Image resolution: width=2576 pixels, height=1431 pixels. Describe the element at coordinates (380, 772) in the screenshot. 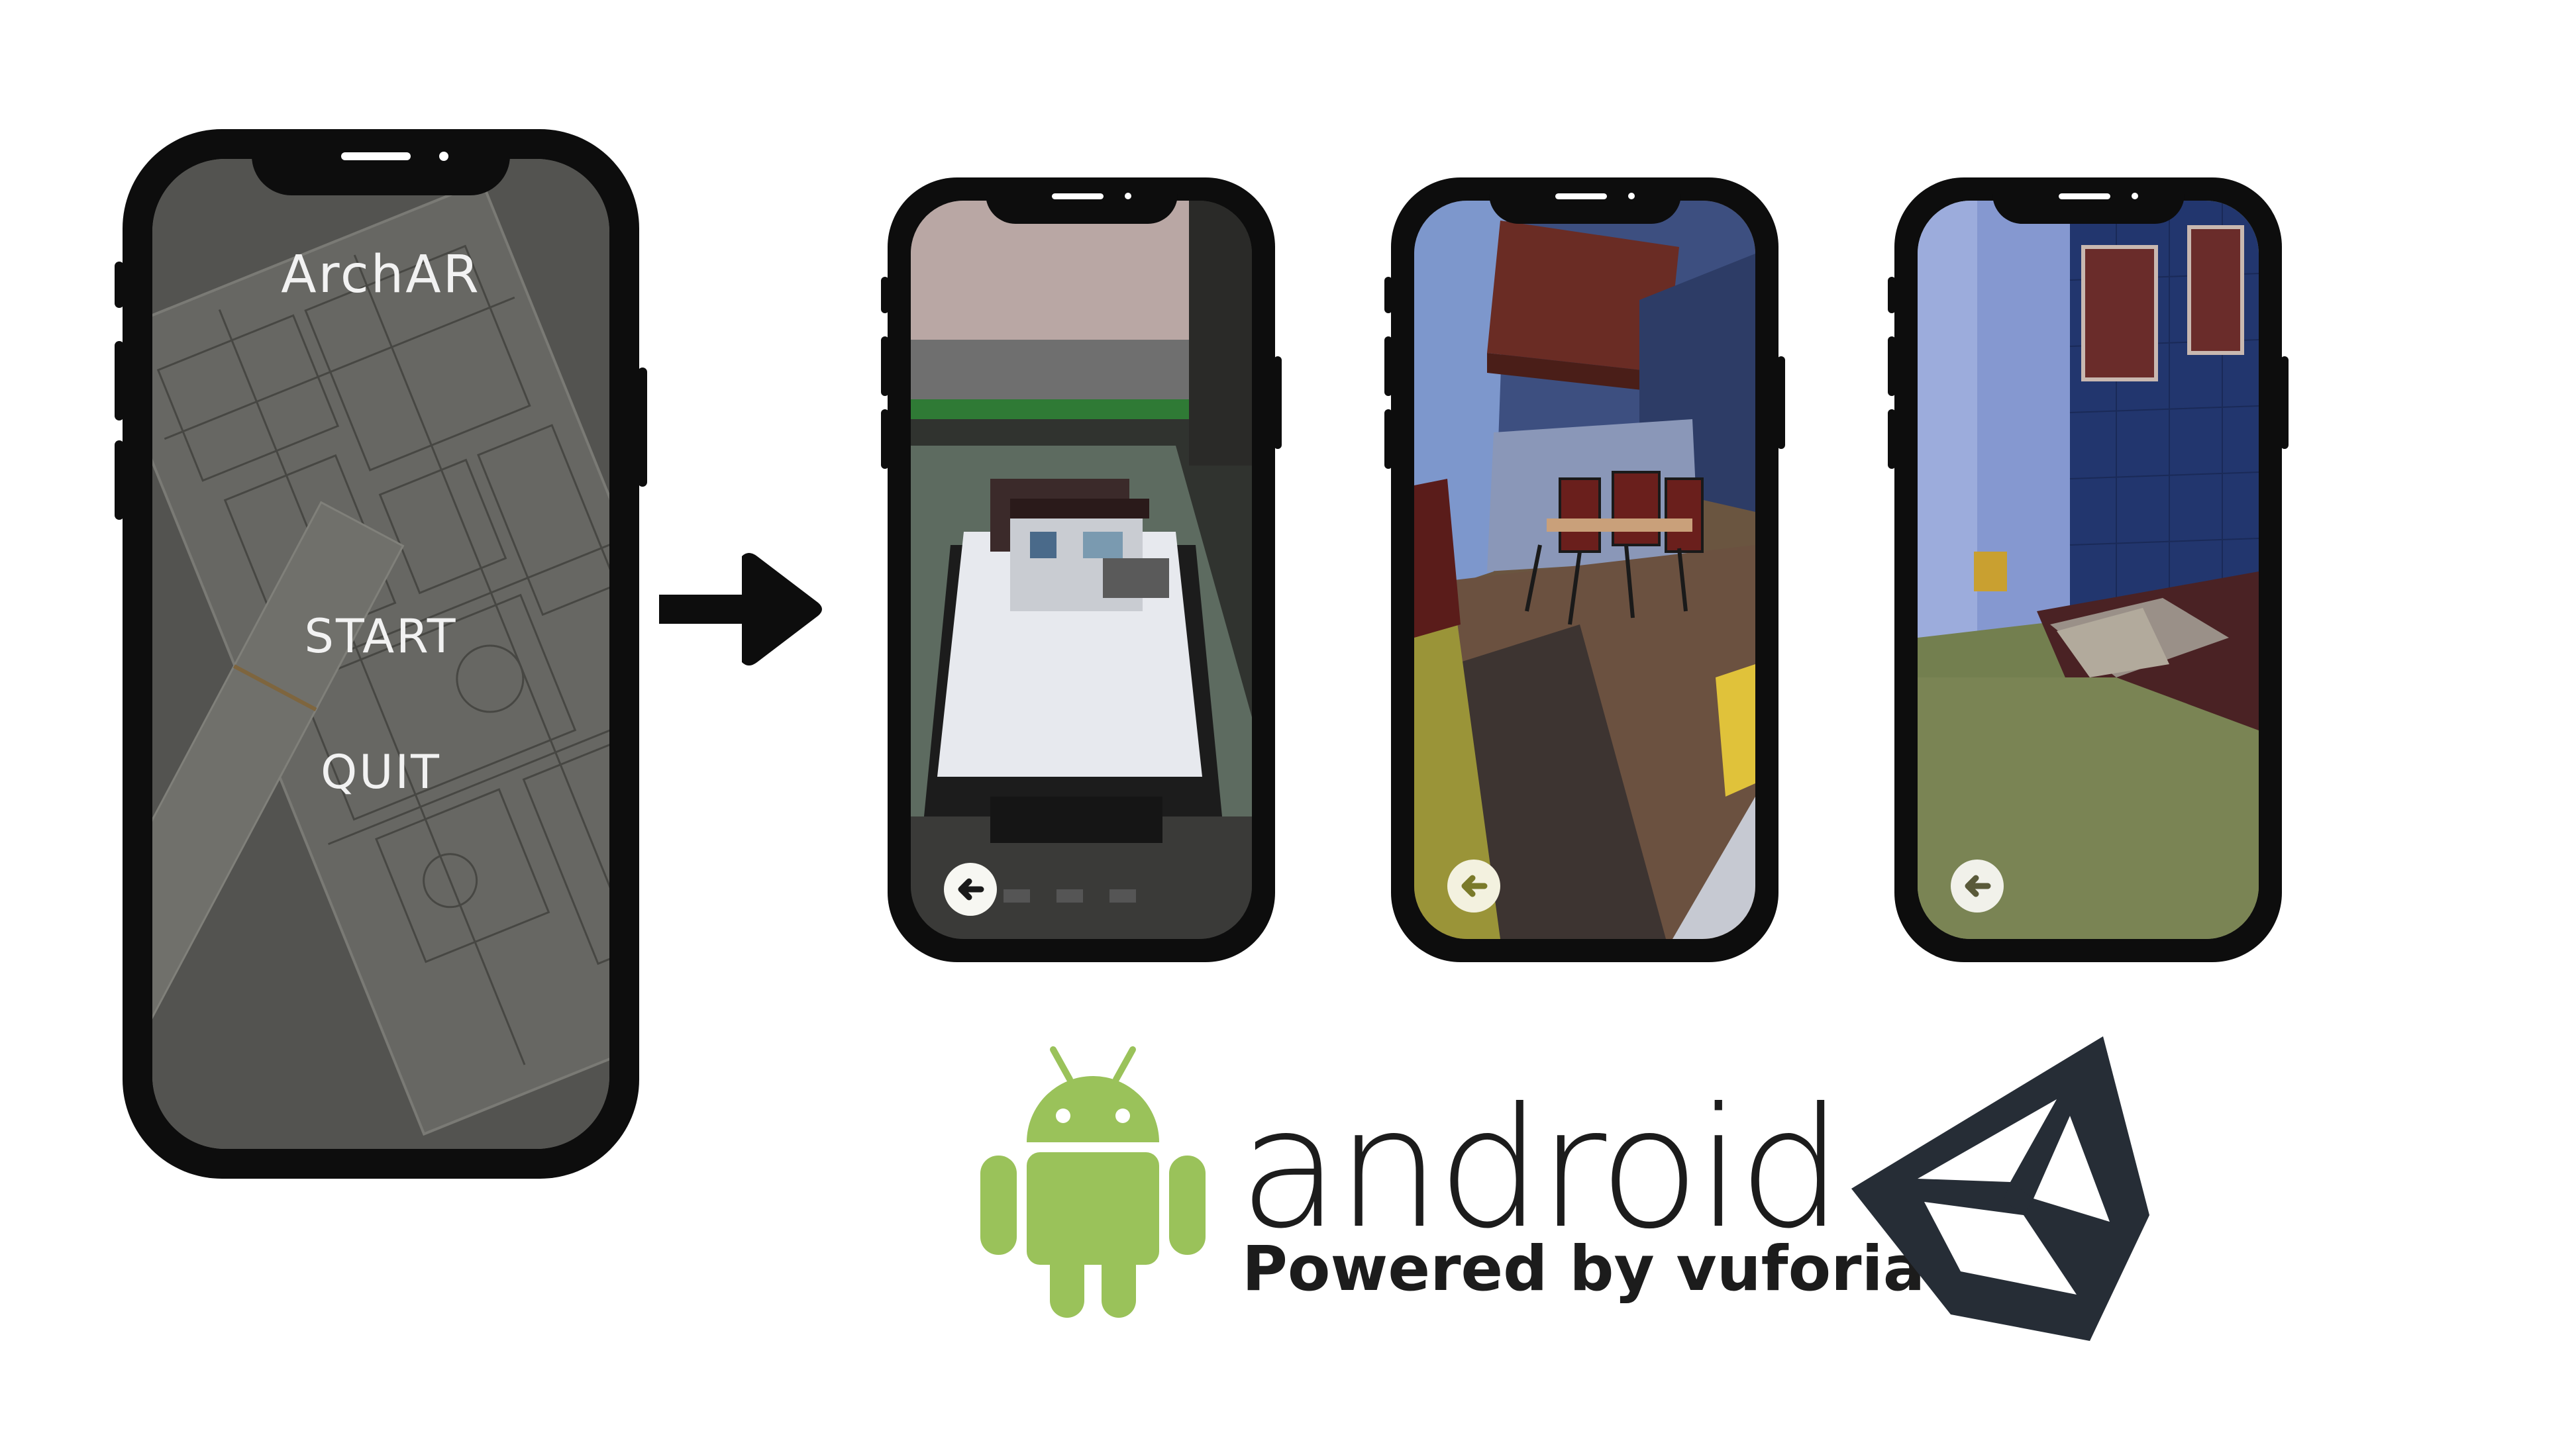

I see `quit-button: QUIT` at that location.